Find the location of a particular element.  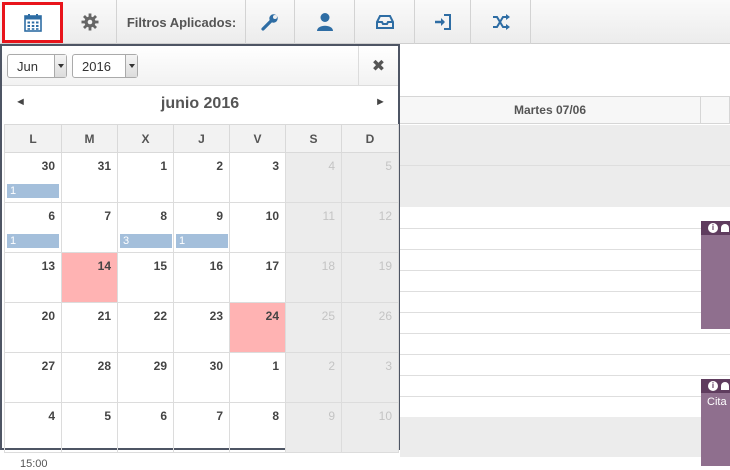

calendar-day-cell: 28 is located at coordinates (89, 377).